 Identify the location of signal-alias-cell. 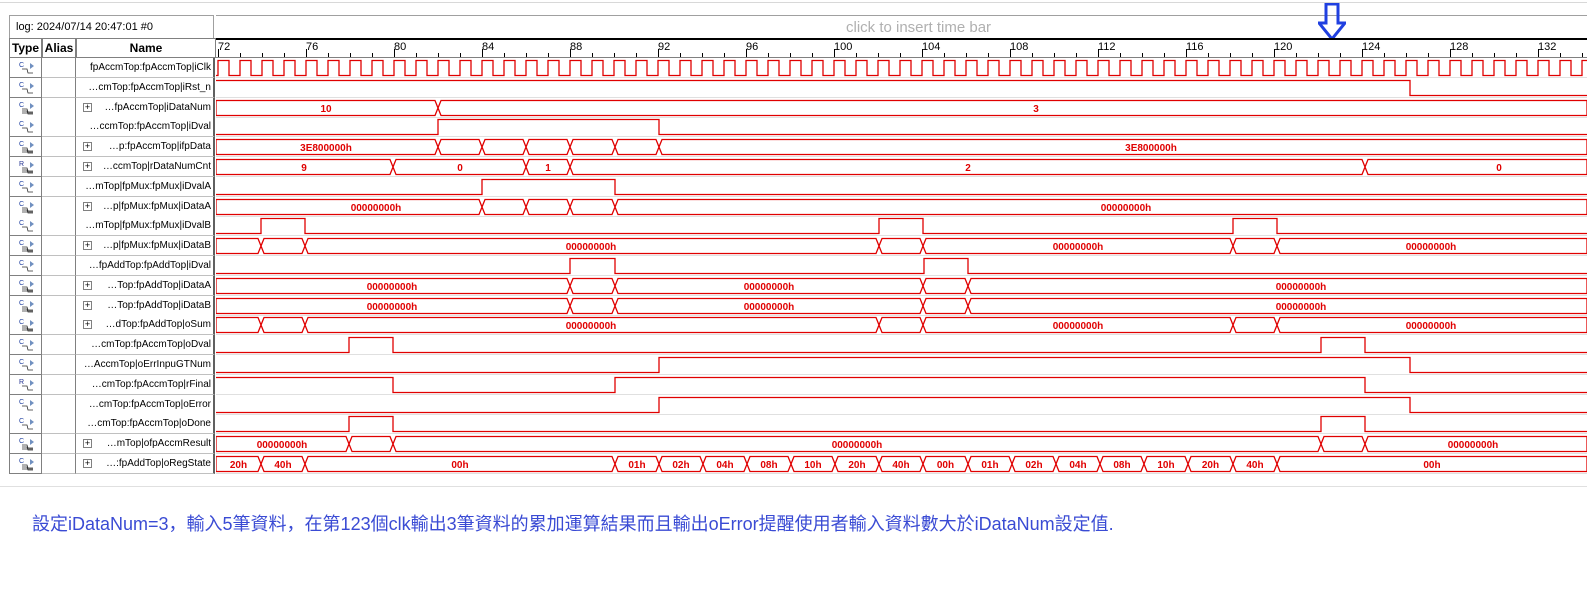
(59, 68).